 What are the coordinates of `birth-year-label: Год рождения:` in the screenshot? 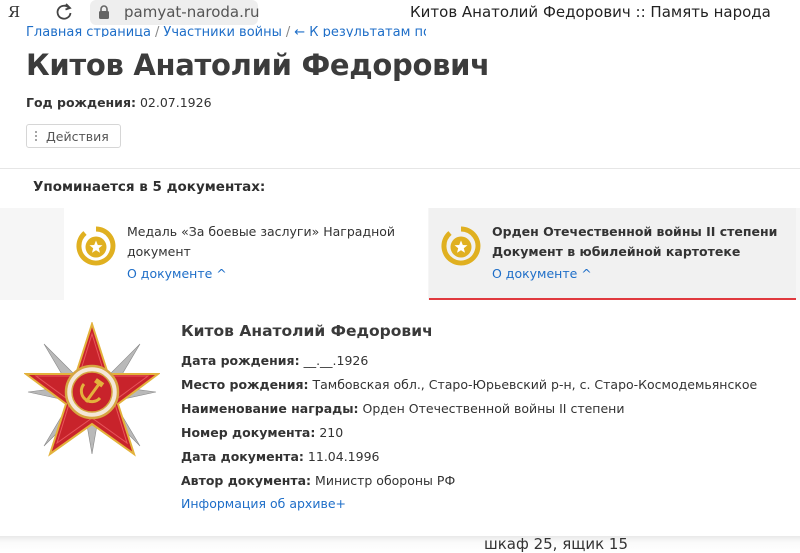 It's located at (81, 102).